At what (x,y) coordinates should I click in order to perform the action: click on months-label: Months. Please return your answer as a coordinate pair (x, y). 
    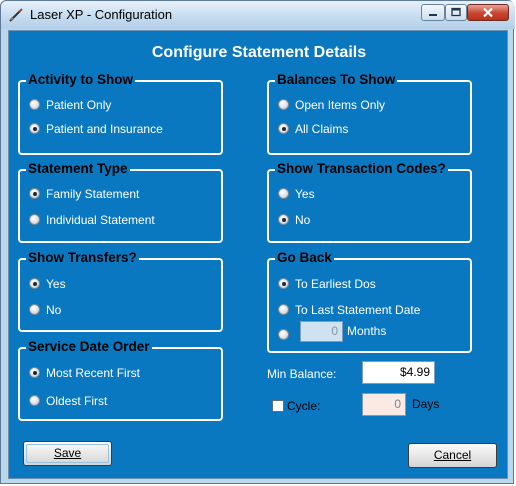
    Looking at the image, I should click on (367, 331).